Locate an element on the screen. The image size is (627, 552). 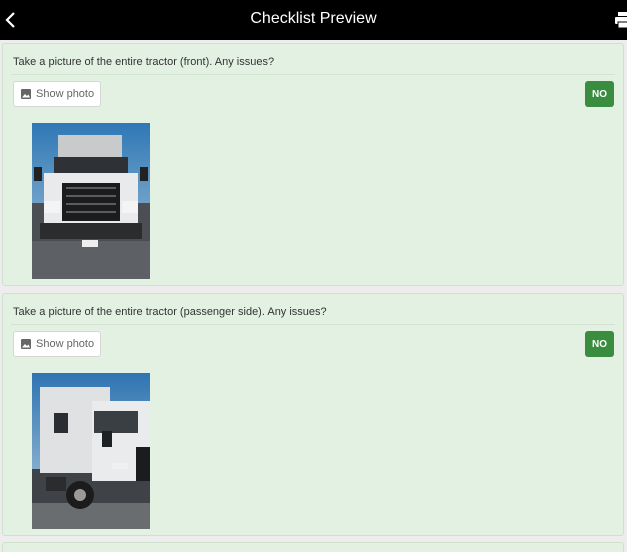
tractor-front-photo is located at coordinates (91, 201).